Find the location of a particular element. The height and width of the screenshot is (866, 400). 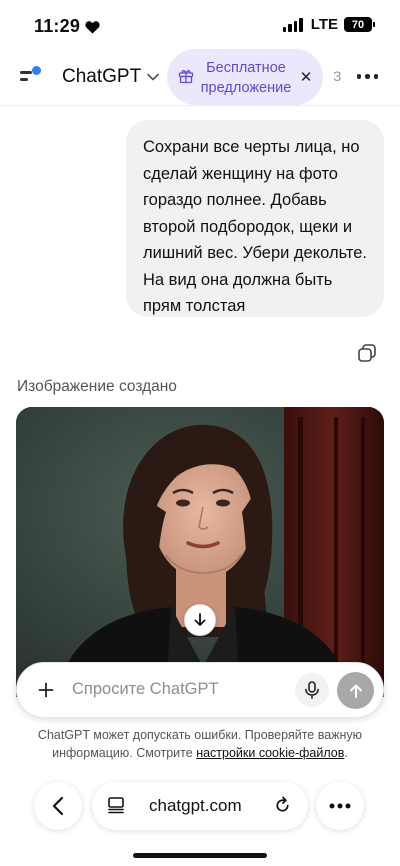

reload-icon is located at coordinates (282, 805).